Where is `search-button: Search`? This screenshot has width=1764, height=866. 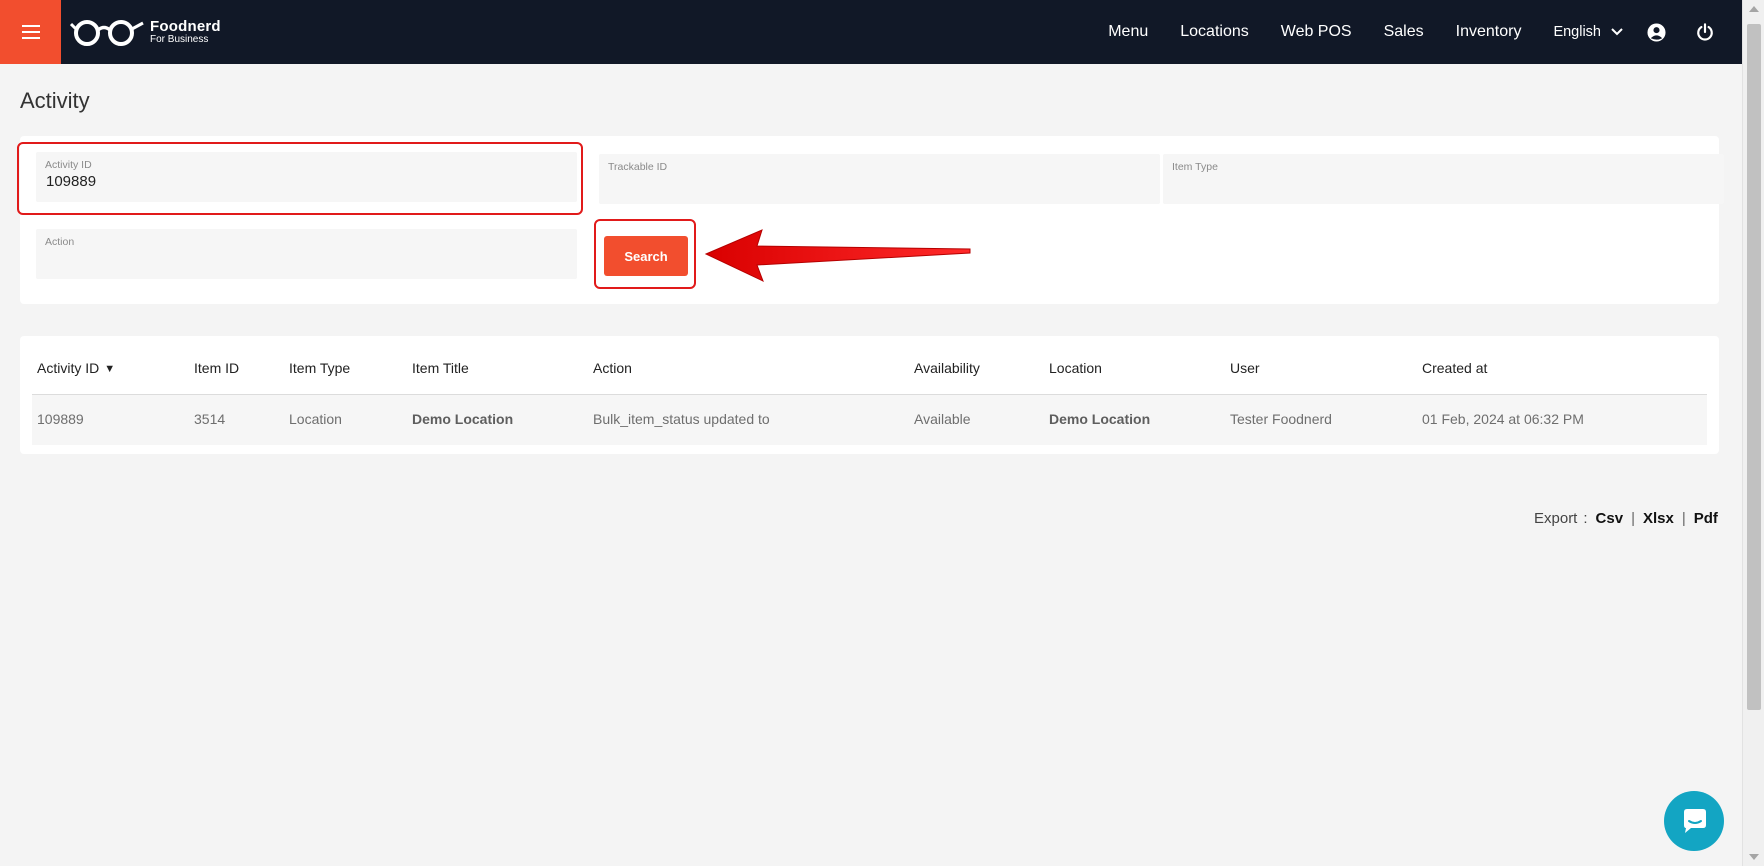
search-button: Search is located at coordinates (646, 256).